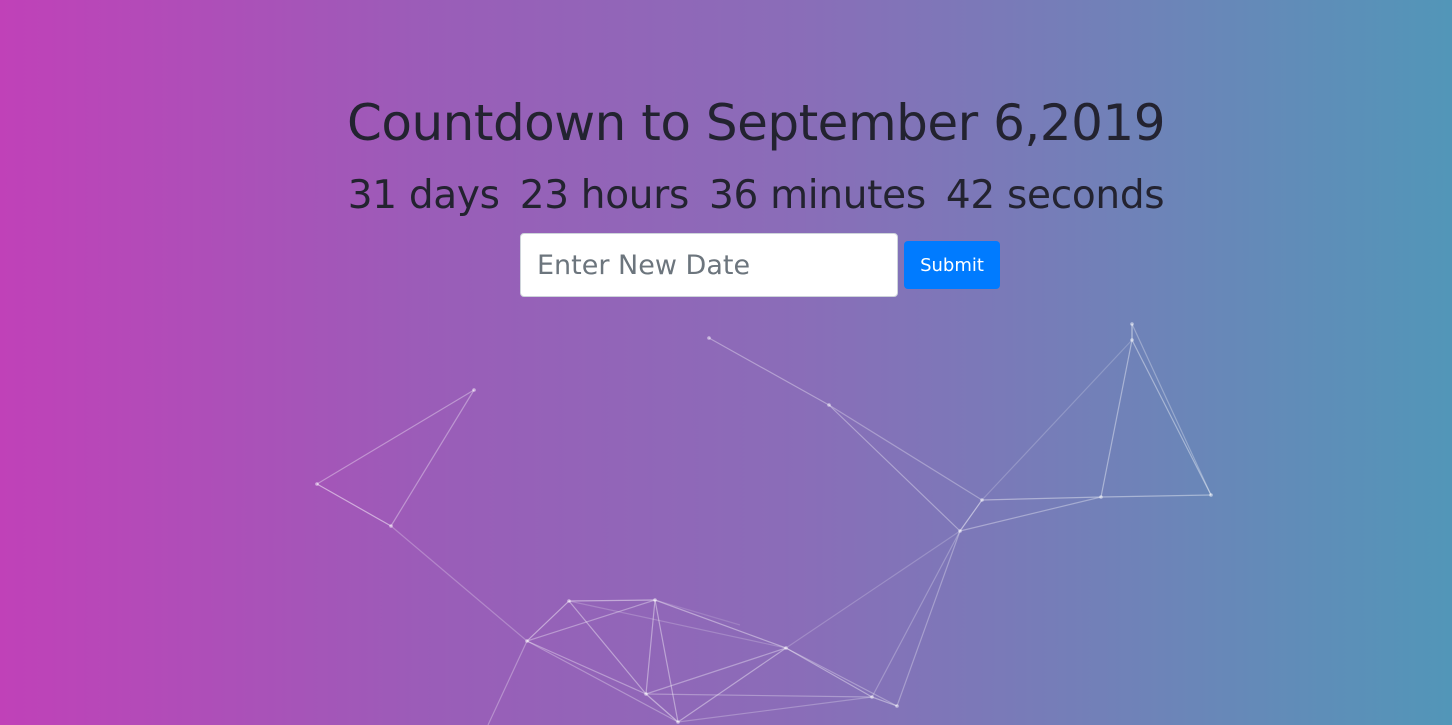 This screenshot has width=1452, height=725. Describe the element at coordinates (709, 265) in the screenshot. I see `new-date-input` at that location.